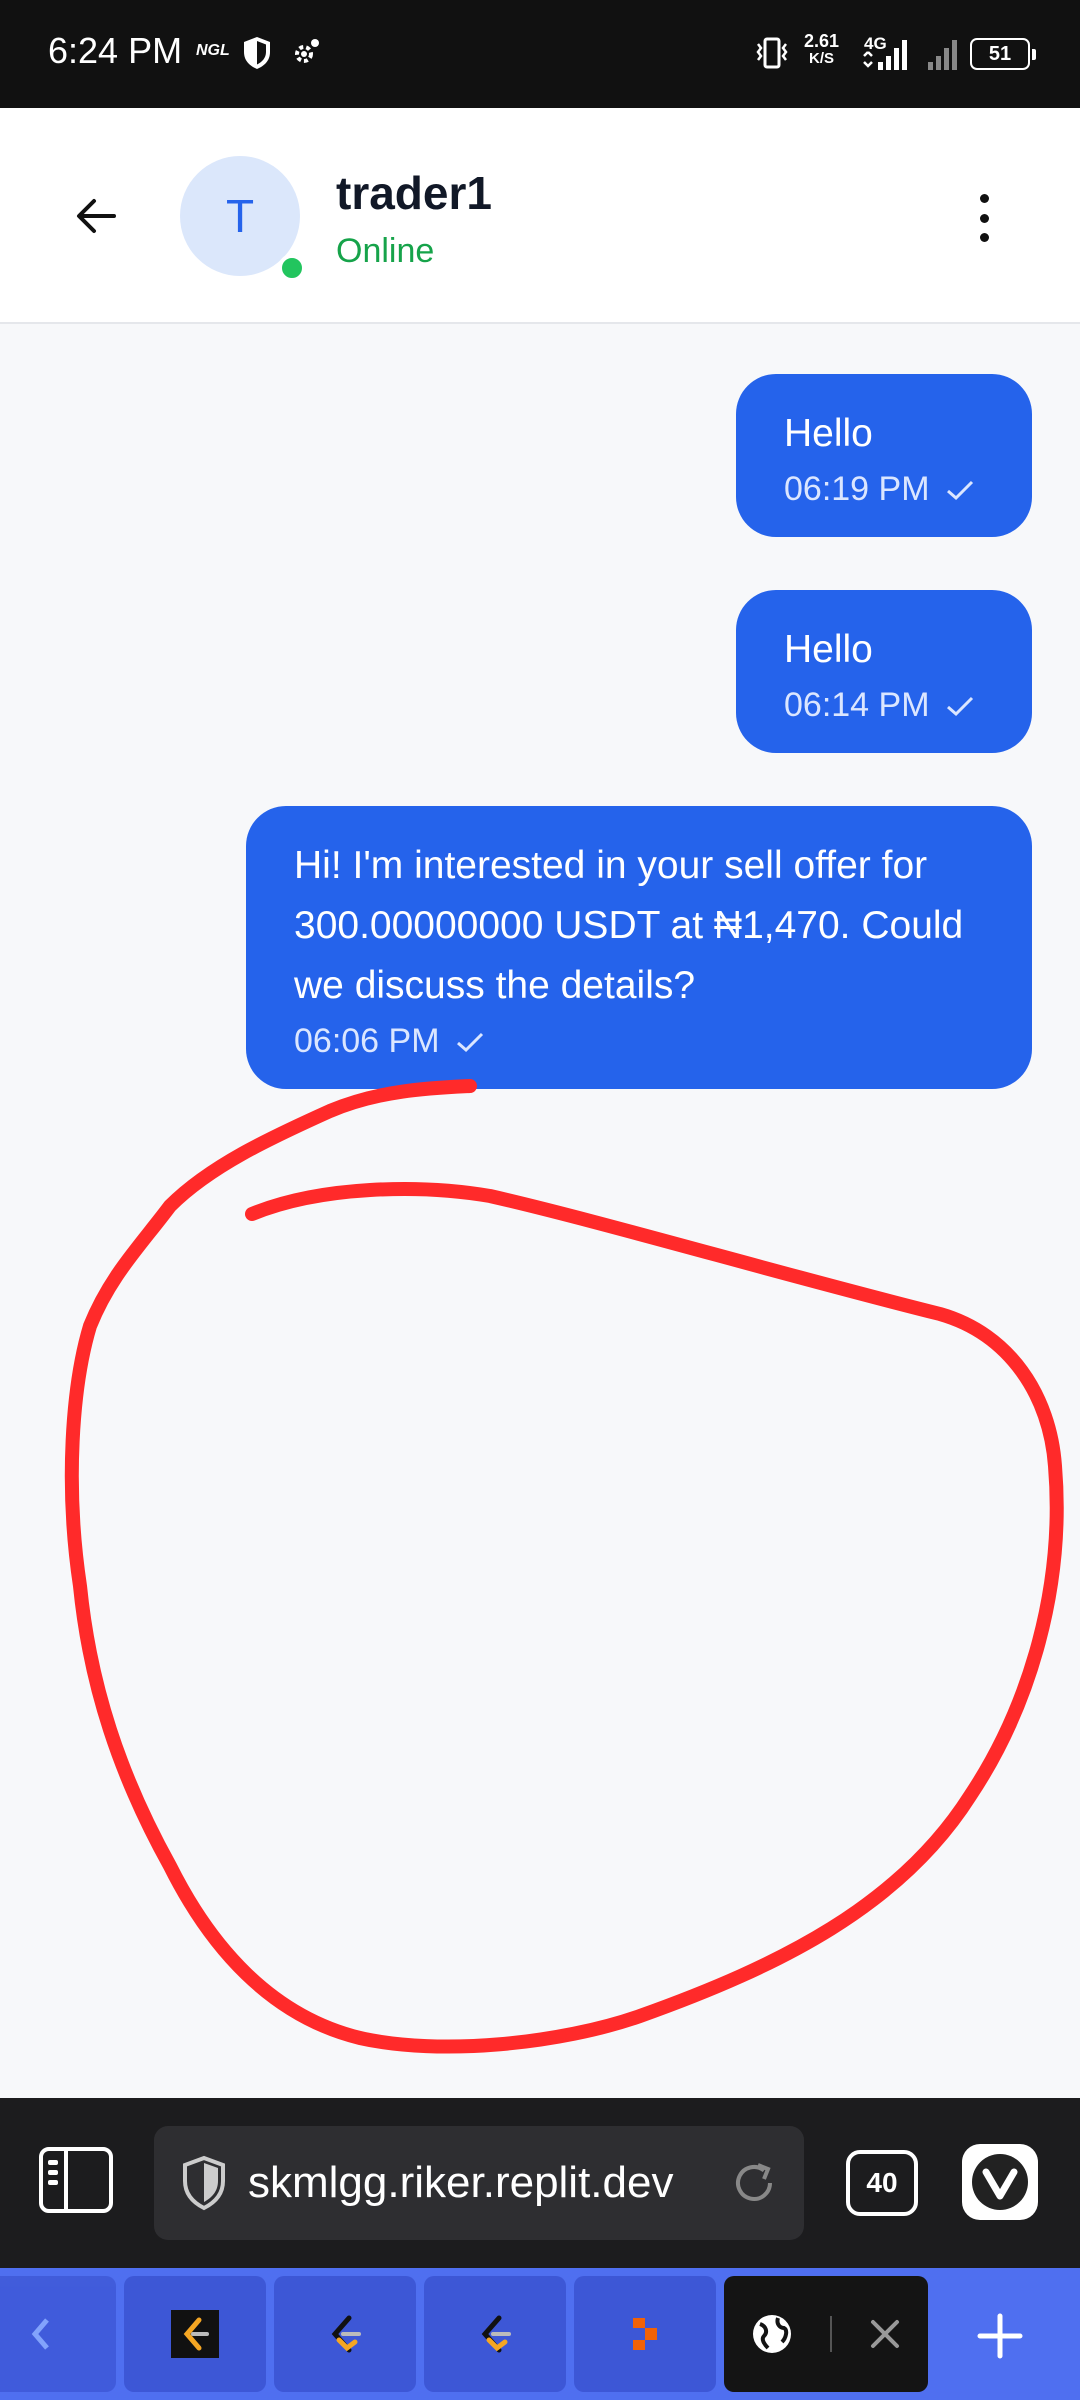 This screenshot has height=2400, width=1080. What do you see at coordinates (822, 41) in the screenshot?
I see `net-speed-value: 2.61` at bounding box center [822, 41].